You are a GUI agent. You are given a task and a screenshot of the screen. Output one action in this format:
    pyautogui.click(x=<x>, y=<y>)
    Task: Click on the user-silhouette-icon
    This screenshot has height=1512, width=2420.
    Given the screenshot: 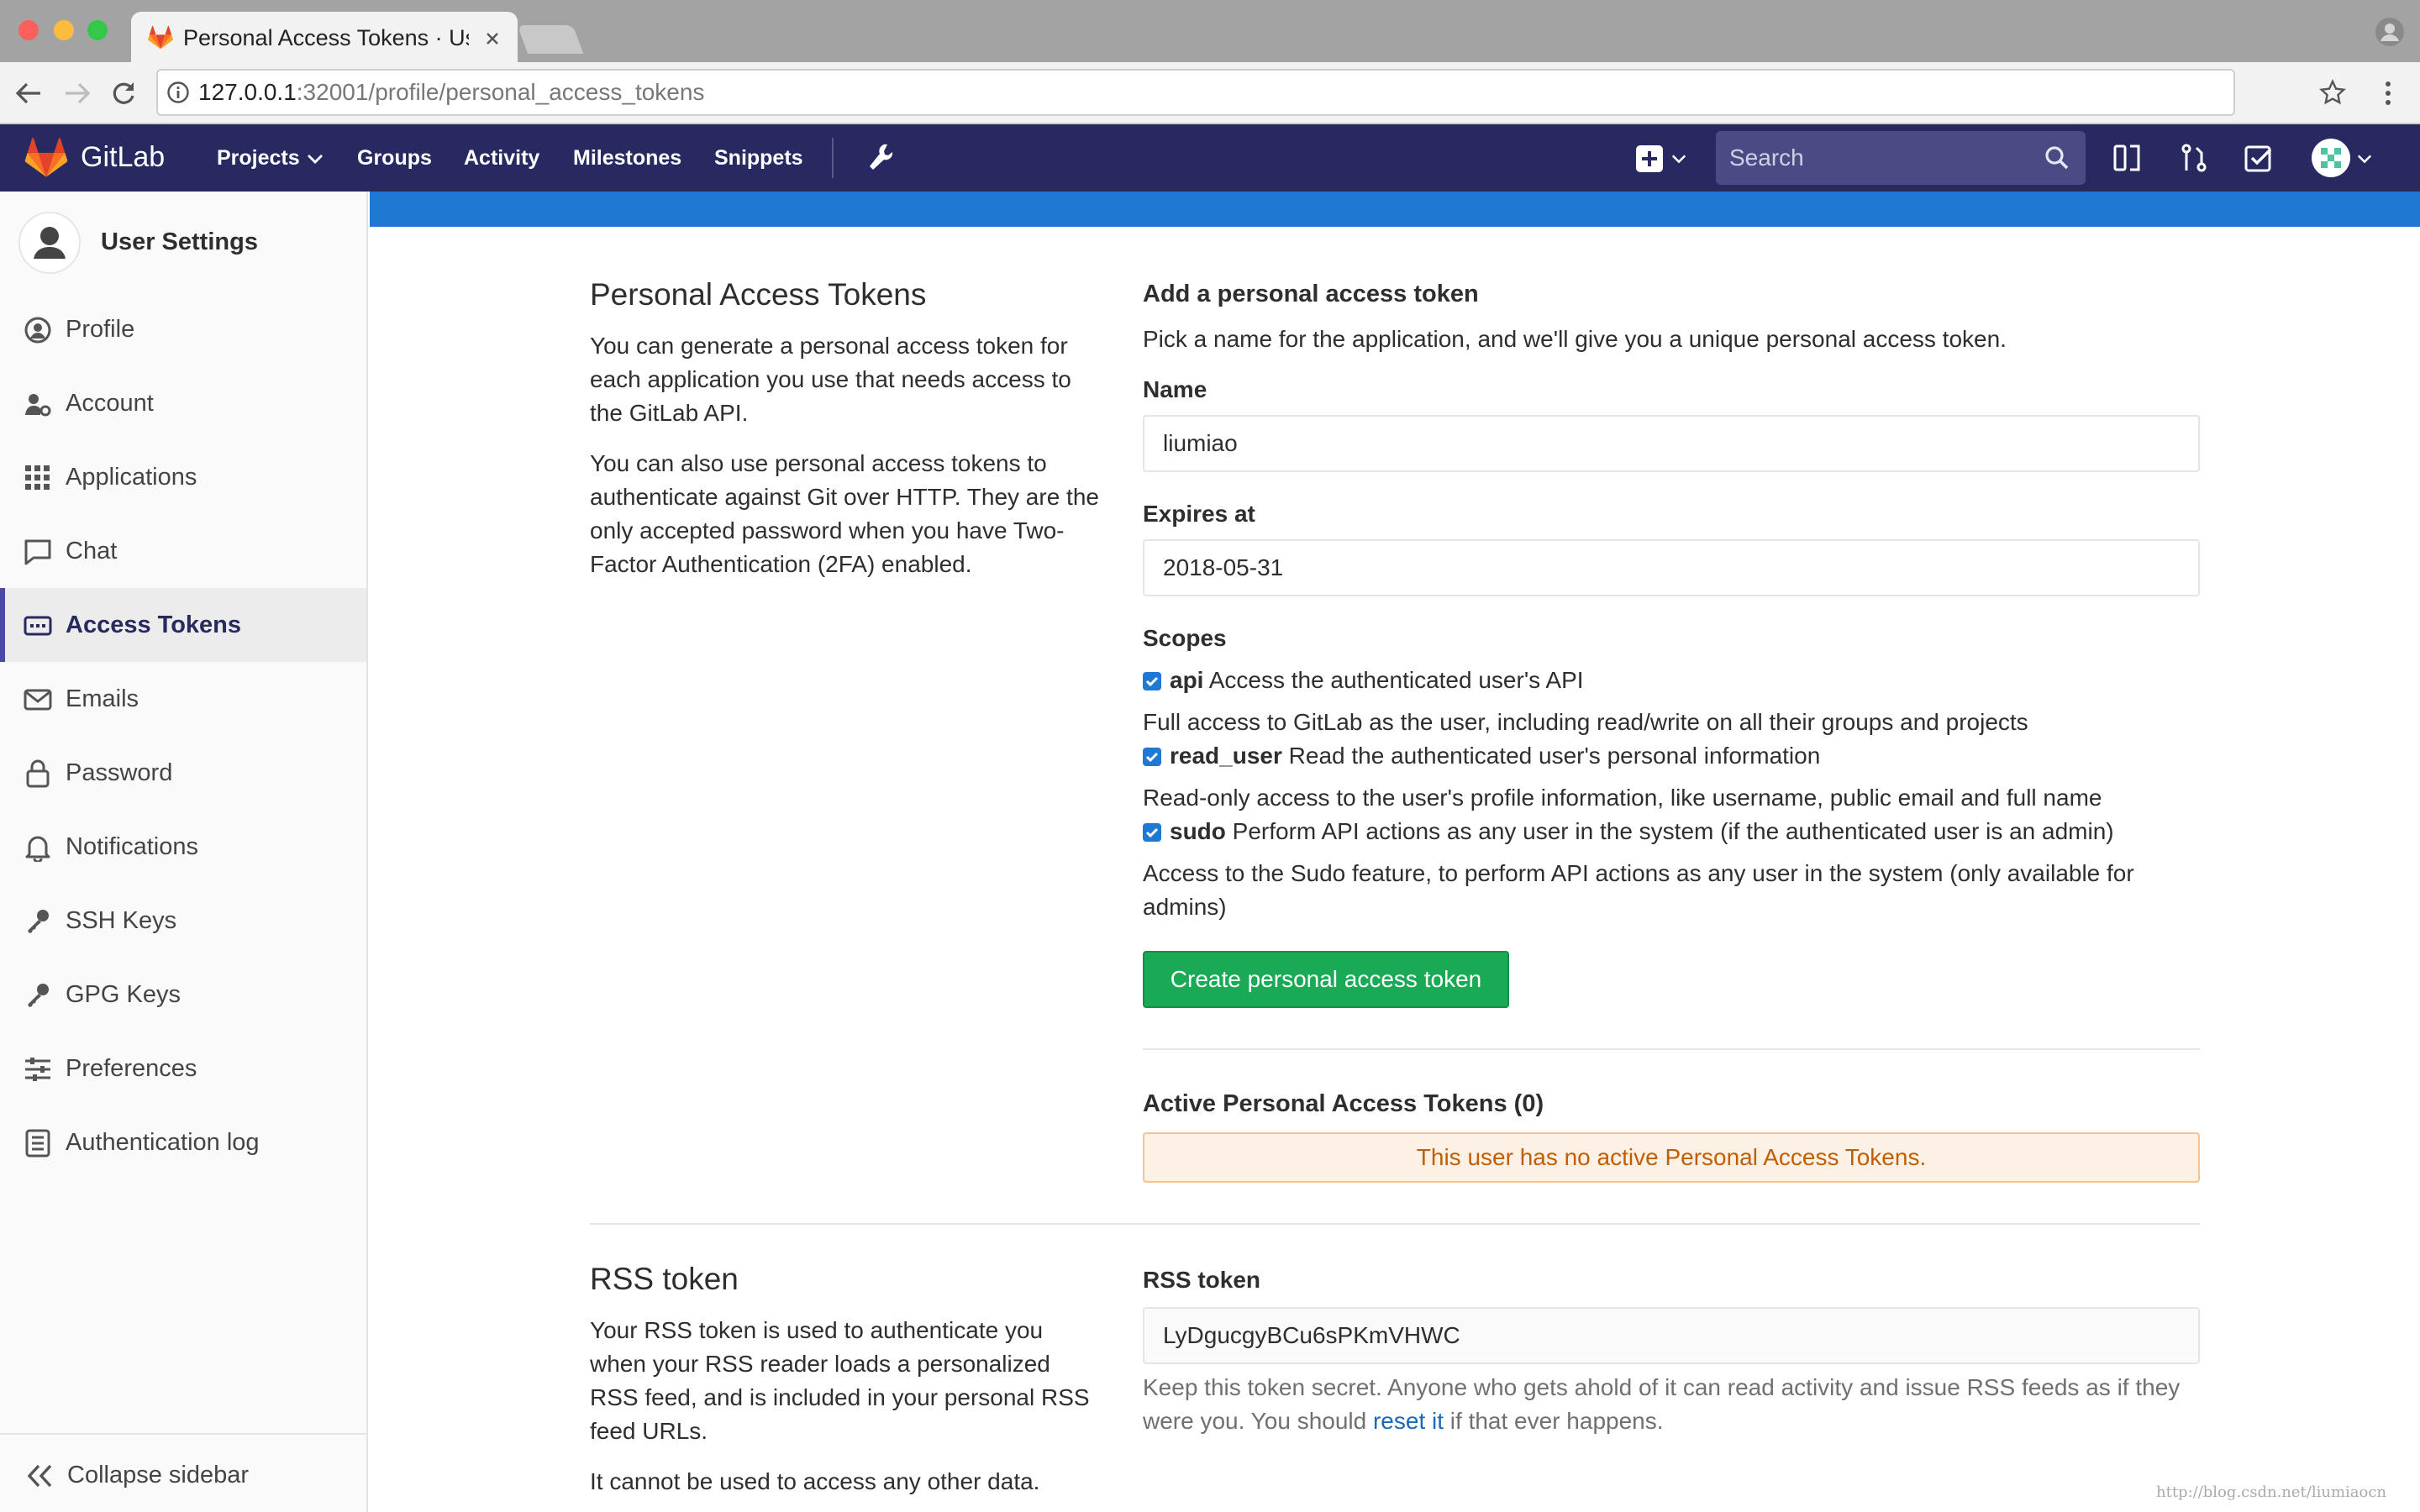 What is the action you would take?
    pyautogui.click(x=50, y=243)
    